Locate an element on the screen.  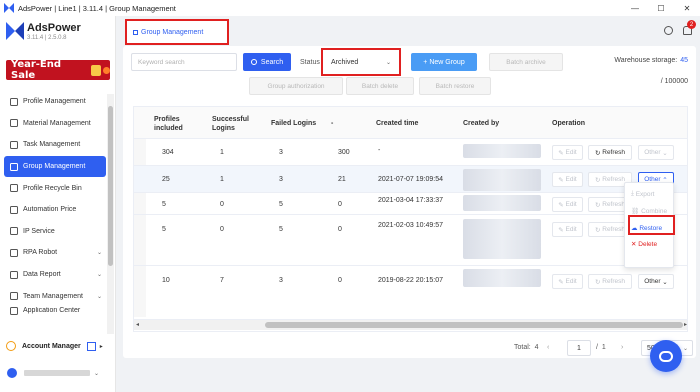
warehouse-storage-total: / 100000 is located at coordinates (674, 81).